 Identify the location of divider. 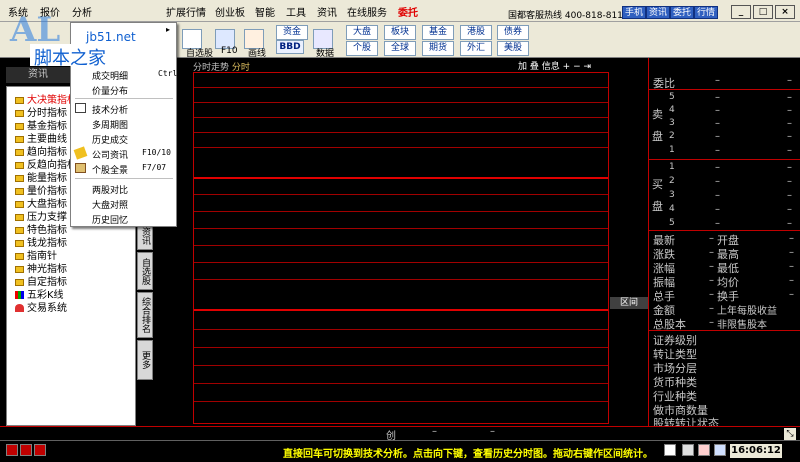
(724, 89).